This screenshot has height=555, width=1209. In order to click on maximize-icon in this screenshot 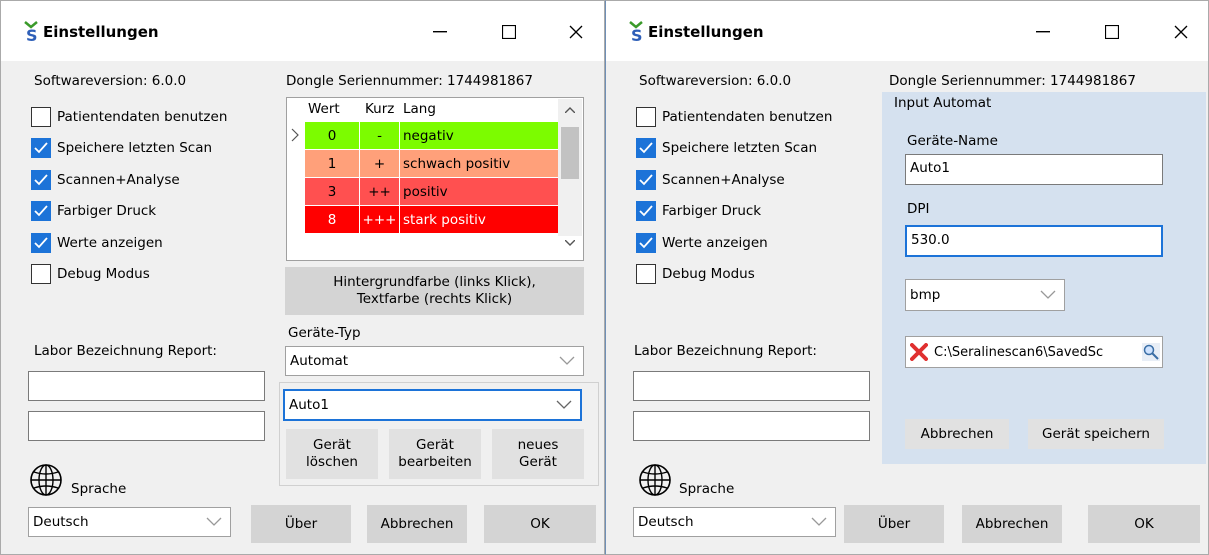, I will do `click(509, 32)`.